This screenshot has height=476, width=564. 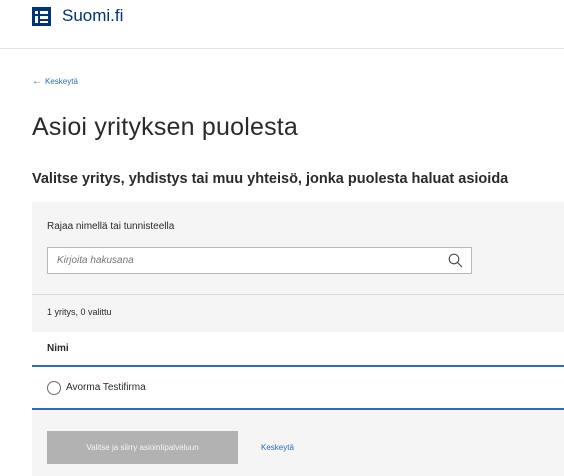 What do you see at coordinates (92, 16) in the screenshot?
I see `site-logo-text: Suomi.fi` at bounding box center [92, 16].